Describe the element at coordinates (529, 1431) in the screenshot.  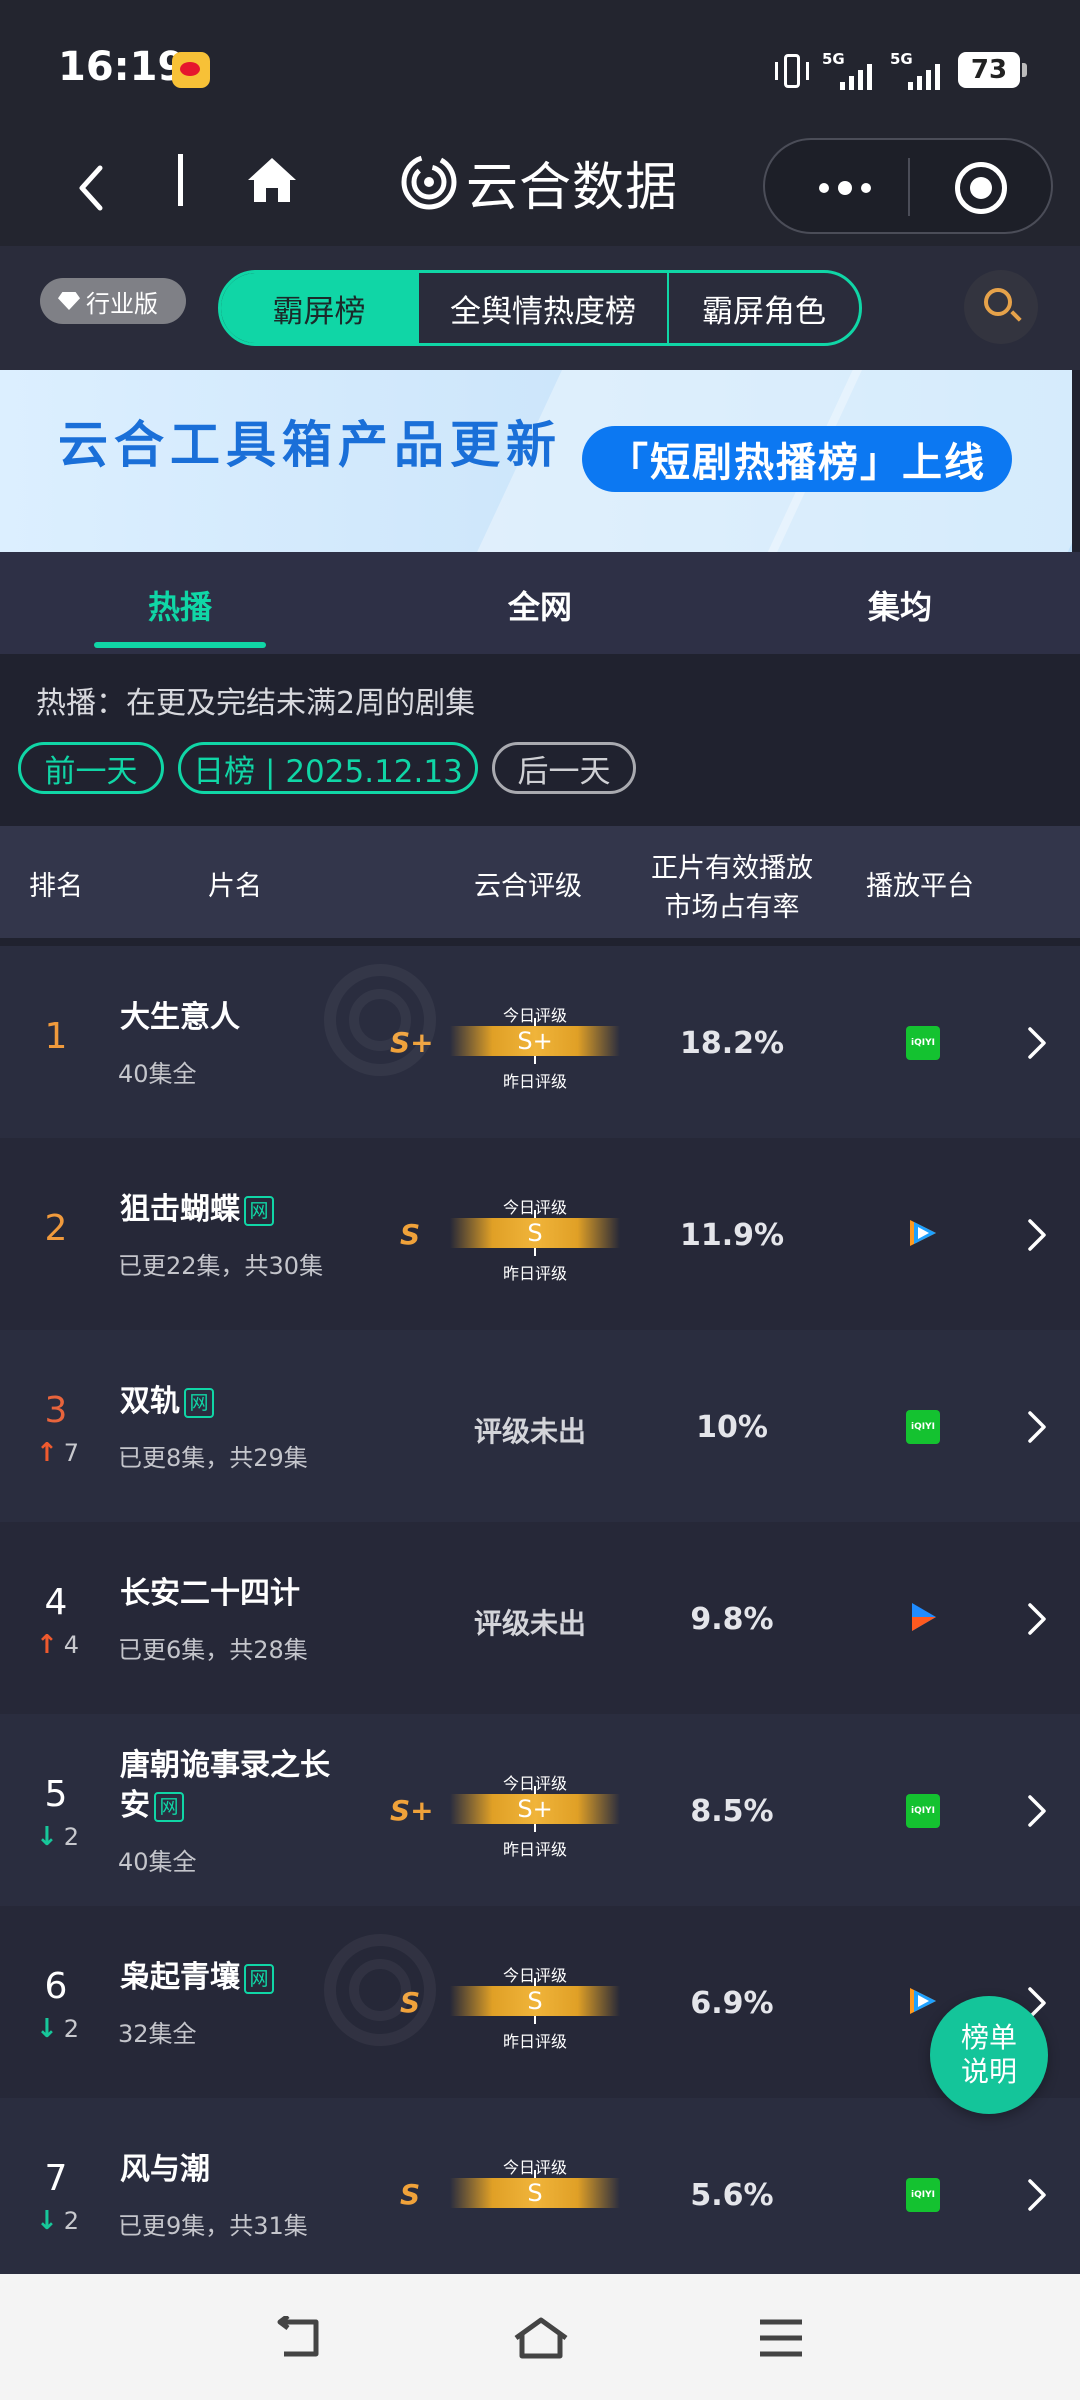
I see `grade-pending: 评级未出` at that location.